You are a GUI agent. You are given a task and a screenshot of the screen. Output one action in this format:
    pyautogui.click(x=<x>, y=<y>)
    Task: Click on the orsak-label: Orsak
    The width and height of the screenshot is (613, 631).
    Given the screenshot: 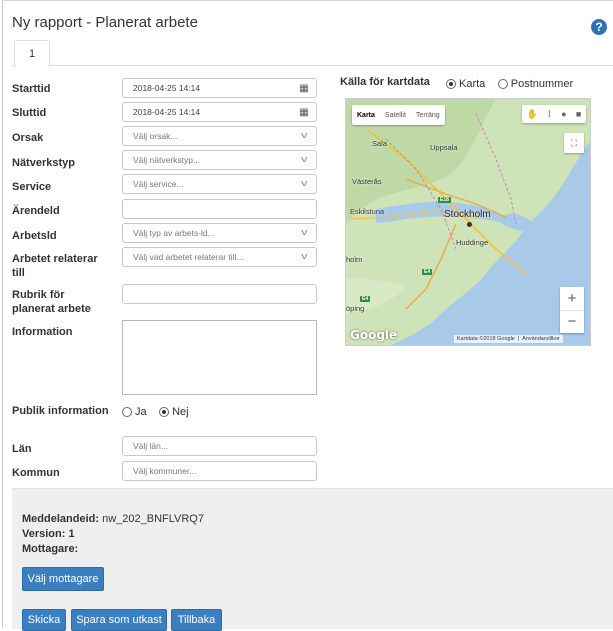 What is the action you would take?
    pyautogui.click(x=28, y=138)
    